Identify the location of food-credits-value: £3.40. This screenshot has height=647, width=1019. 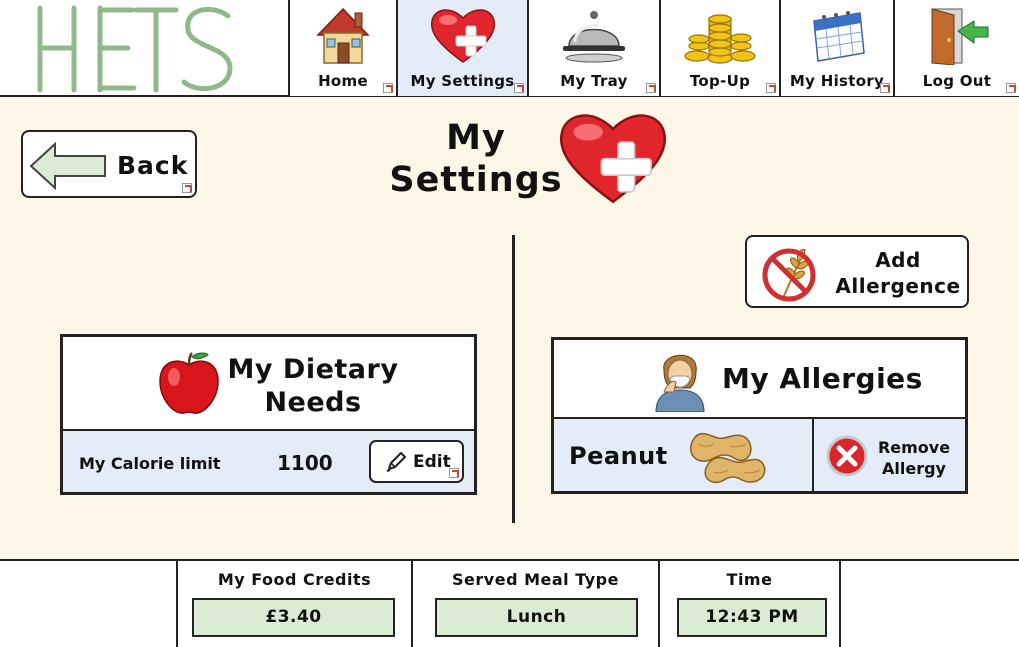
(293, 617).